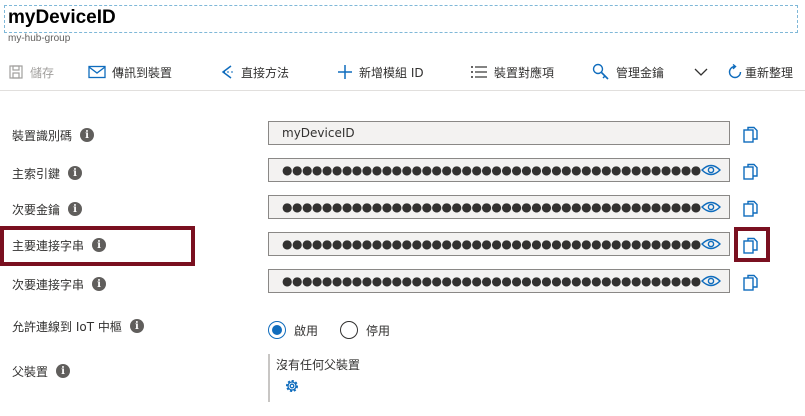 The height and width of the screenshot is (416, 805). What do you see at coordinates (292, 386) in the screenshot?
I see `gear-icon` at bounding box center [292, 386].